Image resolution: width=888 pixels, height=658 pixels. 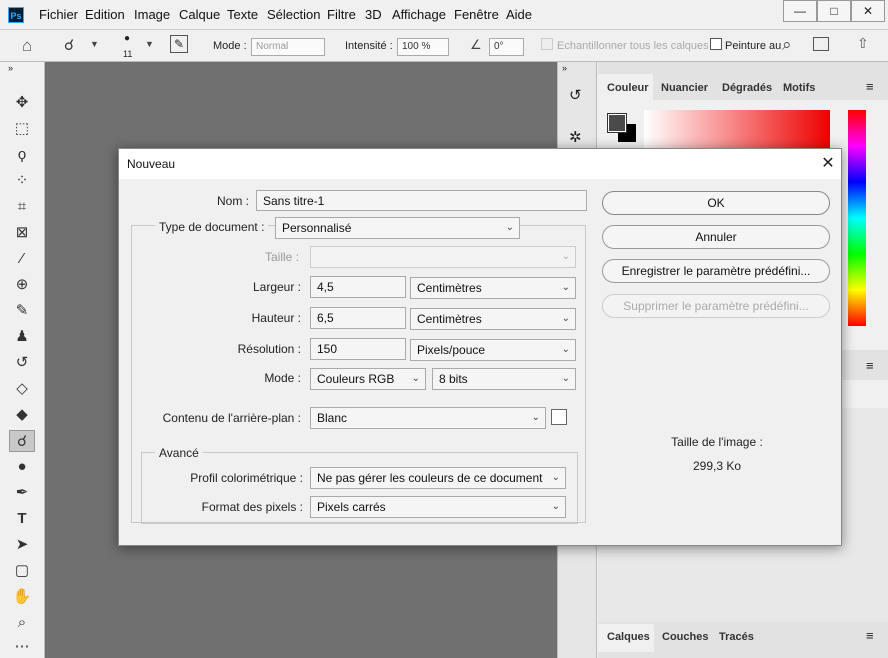 I want to click on brush-settings-icon: ✎, so click(x=179, y=44).